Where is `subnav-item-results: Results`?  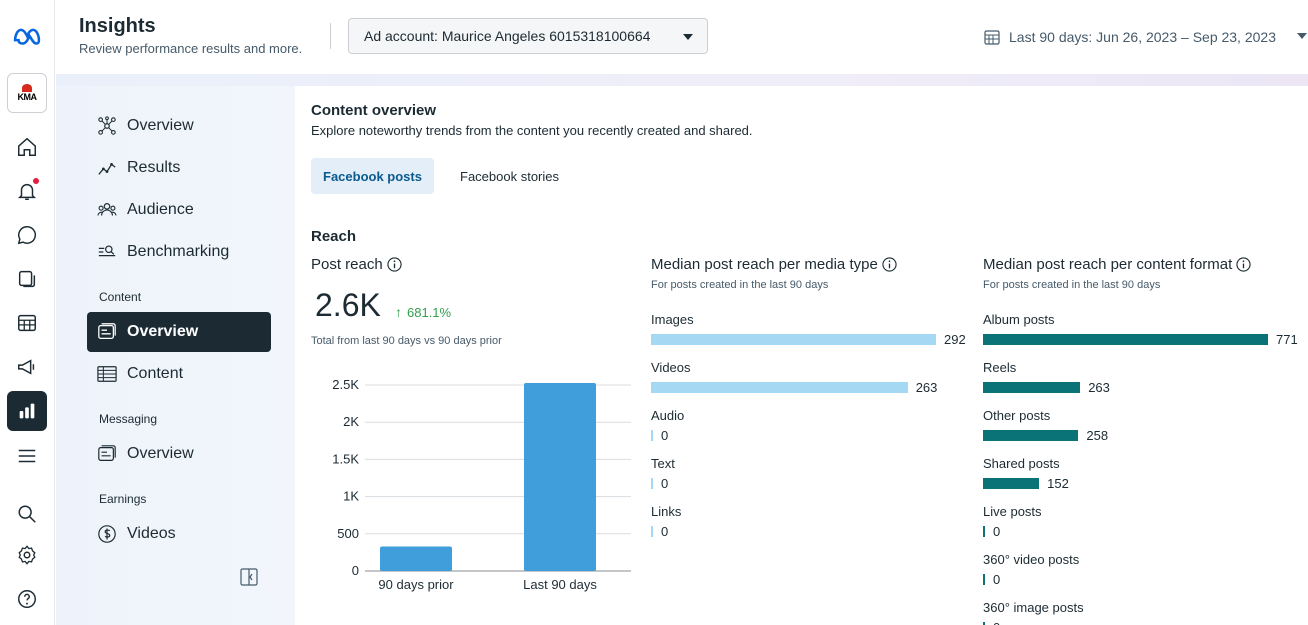 subnav-item-results: Results is located at coordinates (179, 168).